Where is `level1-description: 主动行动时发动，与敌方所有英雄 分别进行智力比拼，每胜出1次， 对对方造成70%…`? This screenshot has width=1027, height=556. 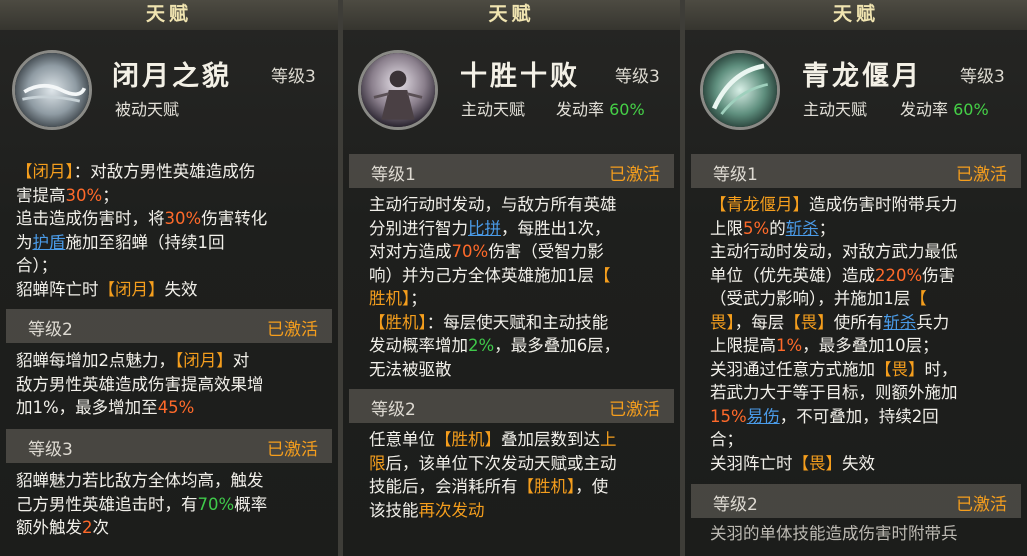 level1-description: 主动行动时发动，与敌方所有英雄 分别进行智力比拼，每胜出1次， 对对方造成70%… is located at coordinates (494, 287).